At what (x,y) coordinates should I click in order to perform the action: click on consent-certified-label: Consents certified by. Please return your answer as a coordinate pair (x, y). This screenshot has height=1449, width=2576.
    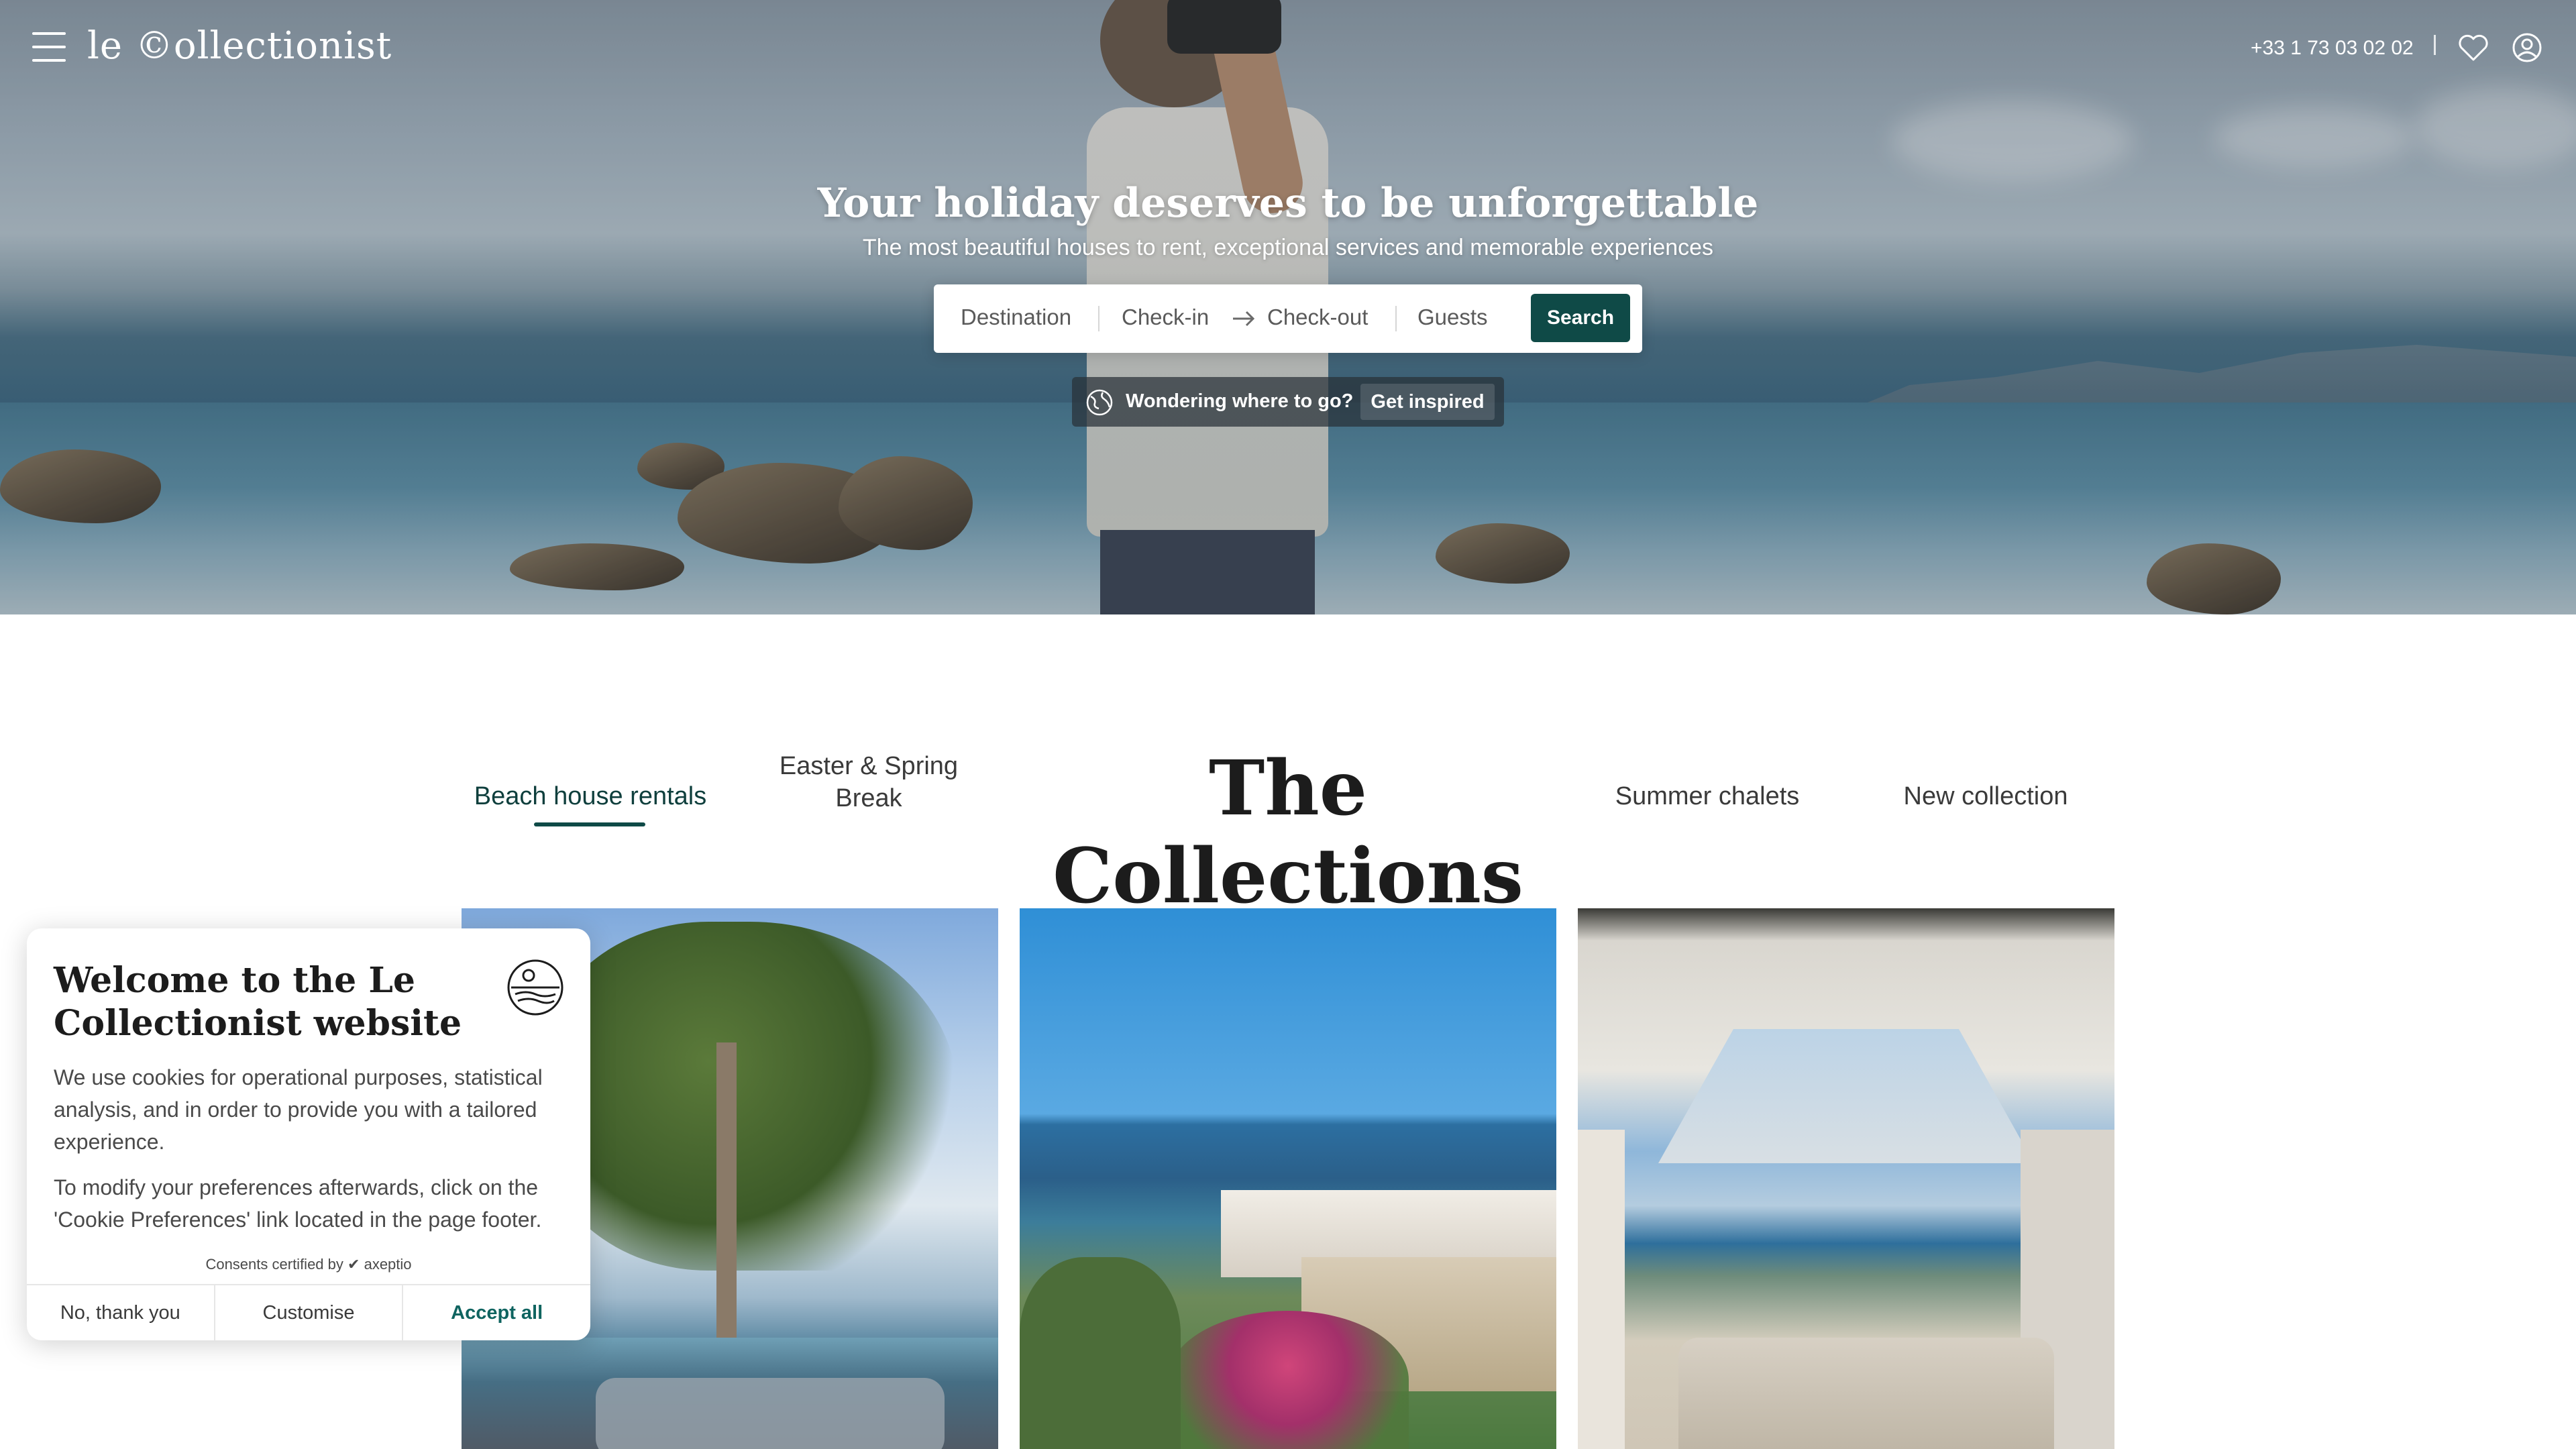
    Looking at the image, I should click on (274, 1264).